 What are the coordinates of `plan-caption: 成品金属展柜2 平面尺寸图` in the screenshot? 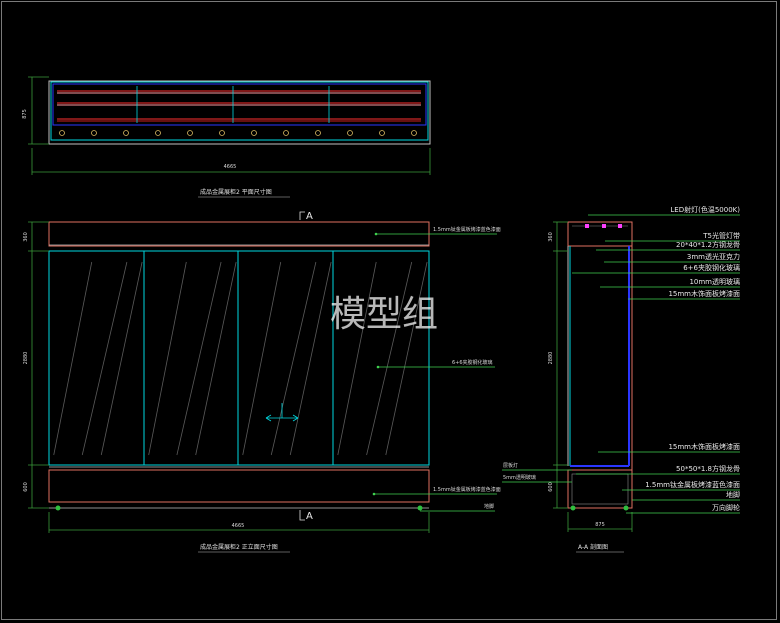 It's located at (236, 192).